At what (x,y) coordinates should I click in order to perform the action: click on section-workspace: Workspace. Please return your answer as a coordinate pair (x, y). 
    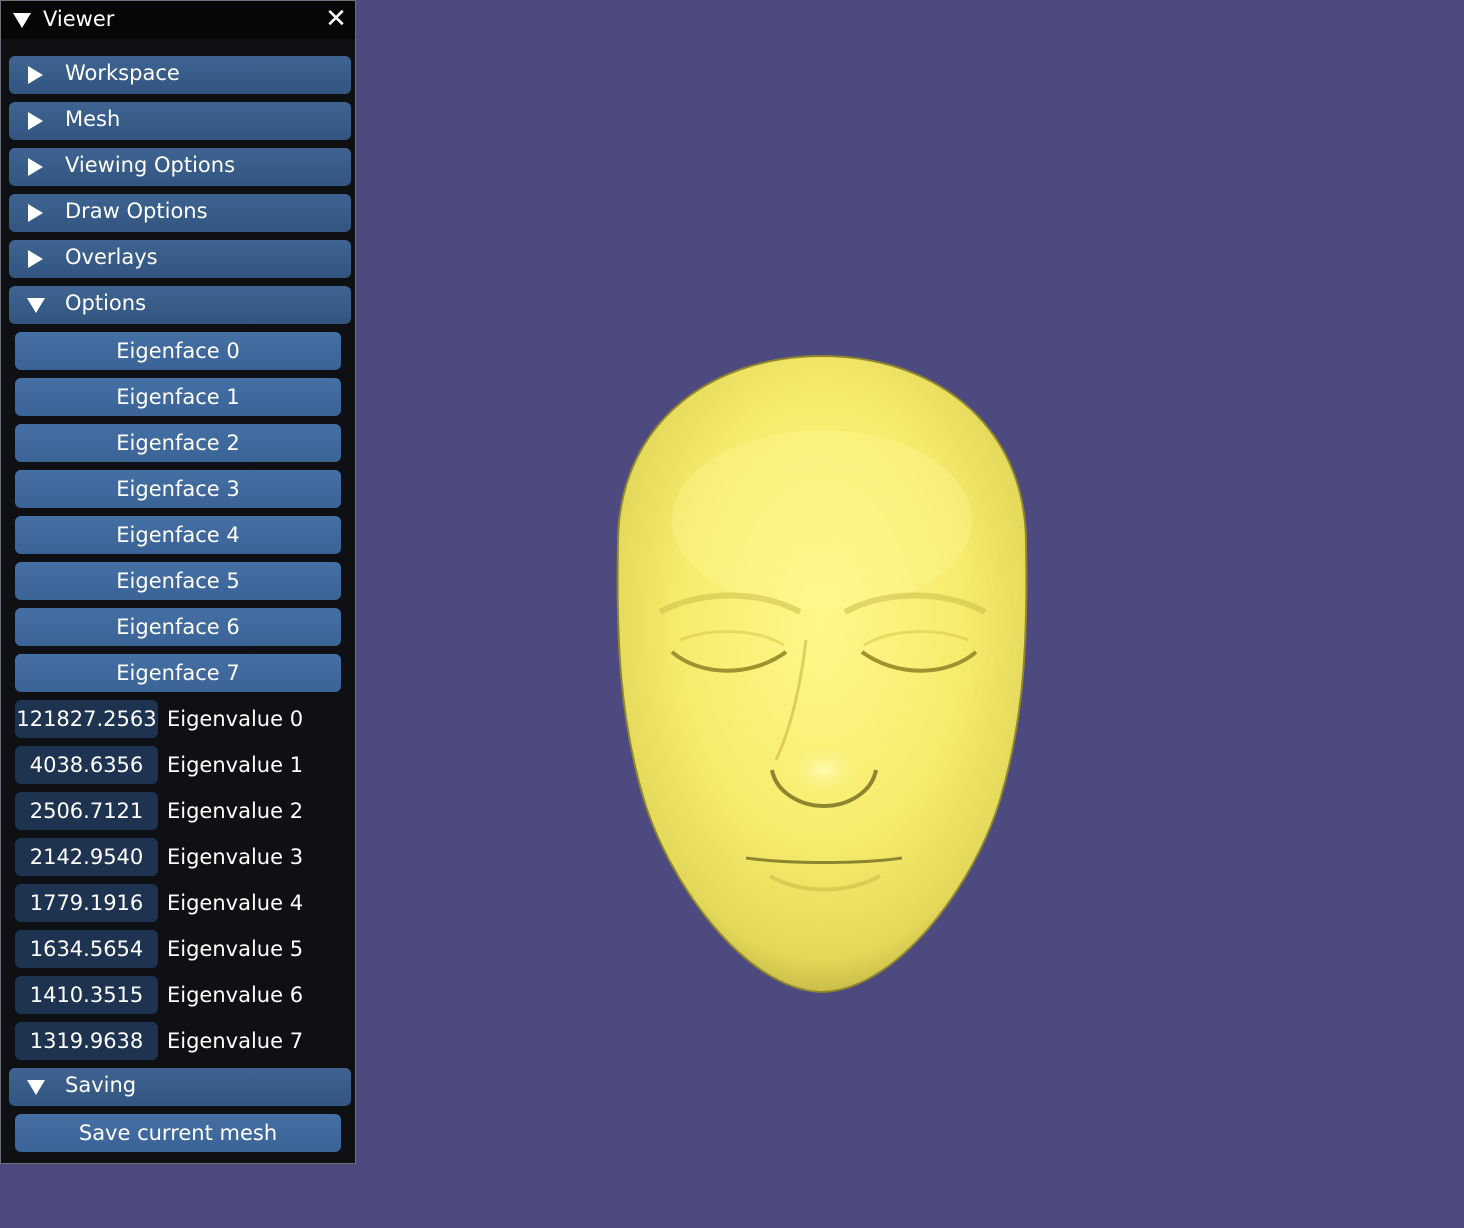
    Looking at the image, I should click on (180, 75).